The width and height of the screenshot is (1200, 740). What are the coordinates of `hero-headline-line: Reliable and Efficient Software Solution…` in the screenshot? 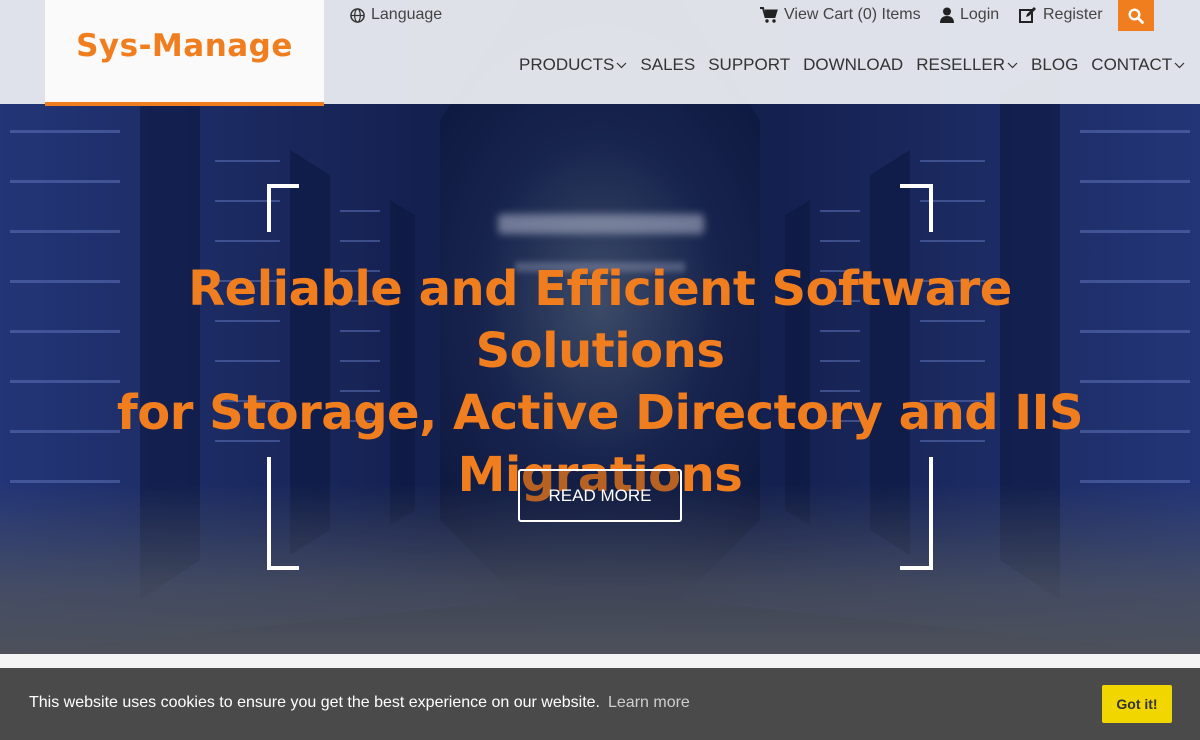 It's located at (600, 320).